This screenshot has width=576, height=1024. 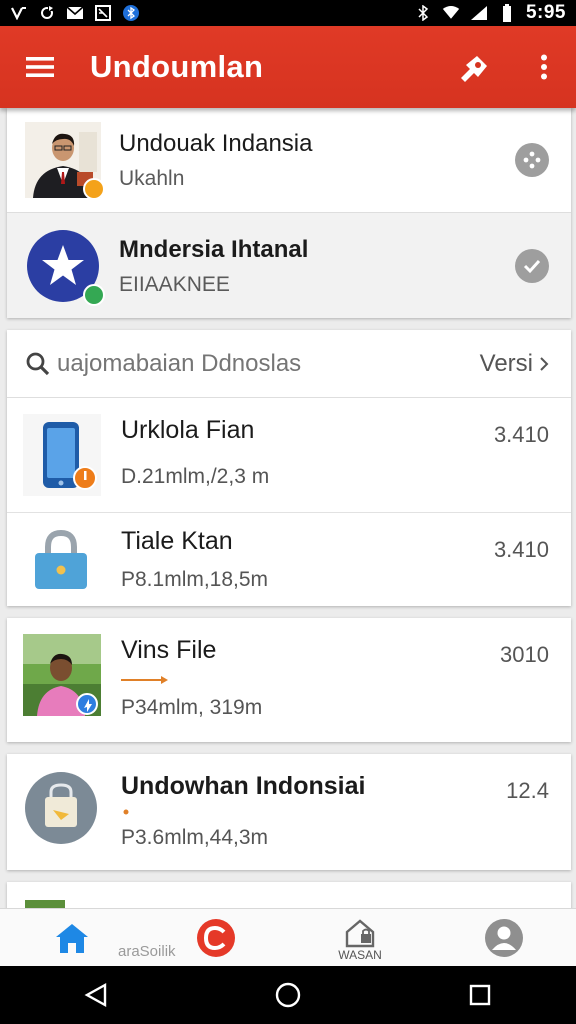 I want to click on status-right-icons: 5:95, so click(x=490, y=13).